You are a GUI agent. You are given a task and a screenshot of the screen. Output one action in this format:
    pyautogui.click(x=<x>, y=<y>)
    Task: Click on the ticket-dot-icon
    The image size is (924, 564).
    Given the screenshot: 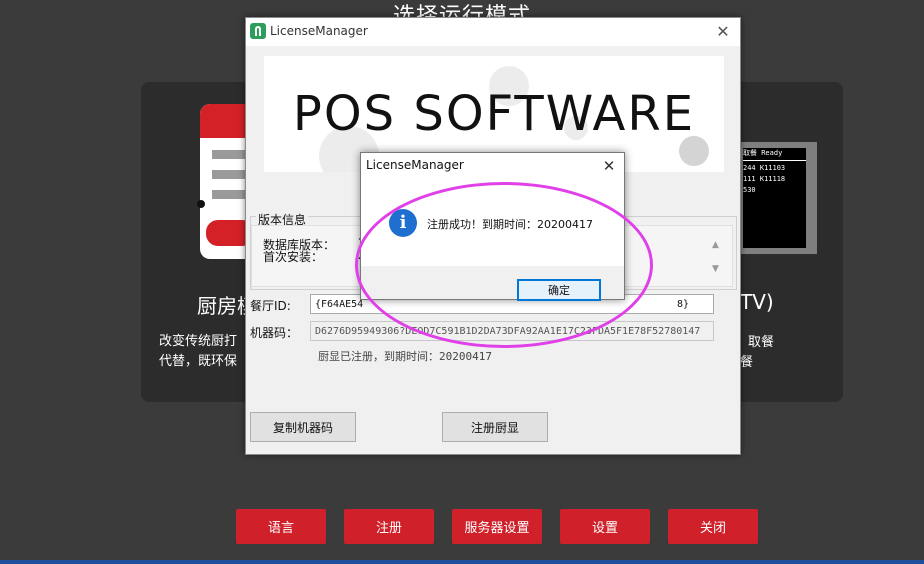 What is the action you would take?
    pyautogui.click(x=201, y=204)
    